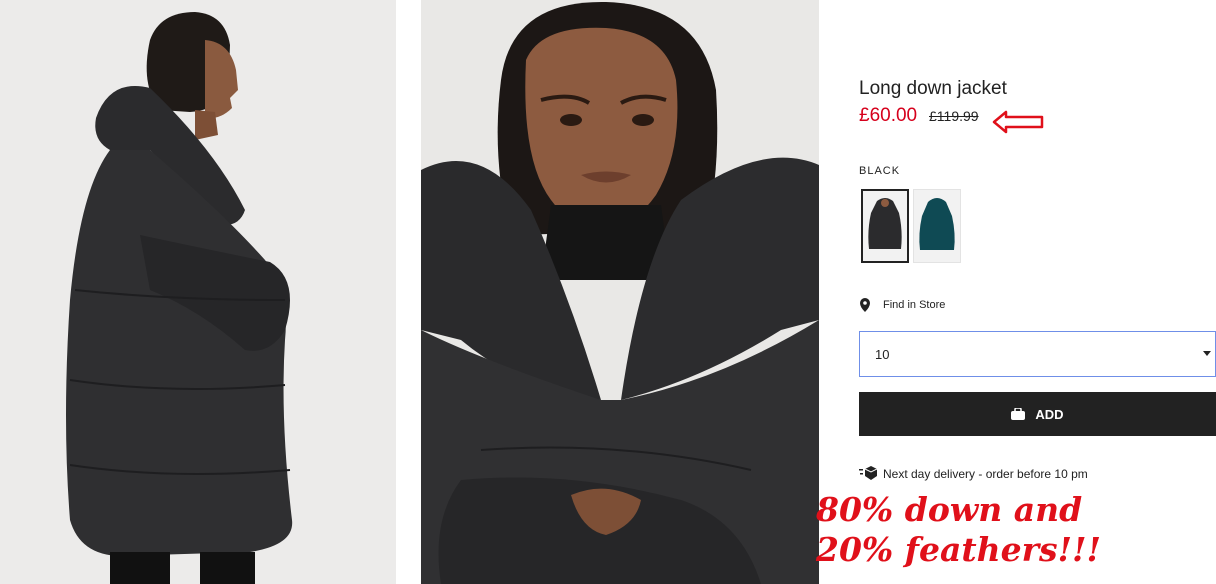  What do you see at coordinates (914, 305) in the screenshot?
I see `find-in-store-link: Find in Store` at bounding box center [914, 305].